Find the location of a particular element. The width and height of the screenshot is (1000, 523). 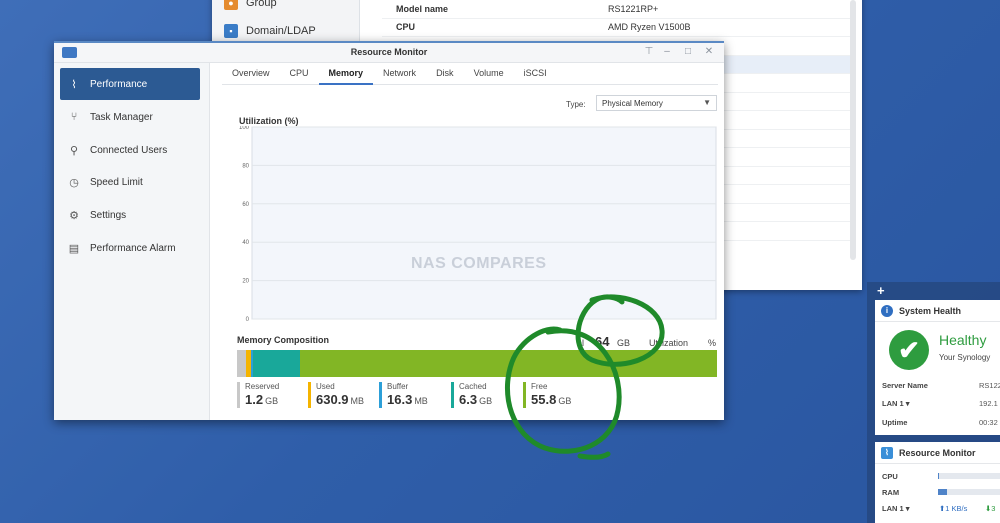

legend-value: 6.3 is located at coordinates (468, 399).